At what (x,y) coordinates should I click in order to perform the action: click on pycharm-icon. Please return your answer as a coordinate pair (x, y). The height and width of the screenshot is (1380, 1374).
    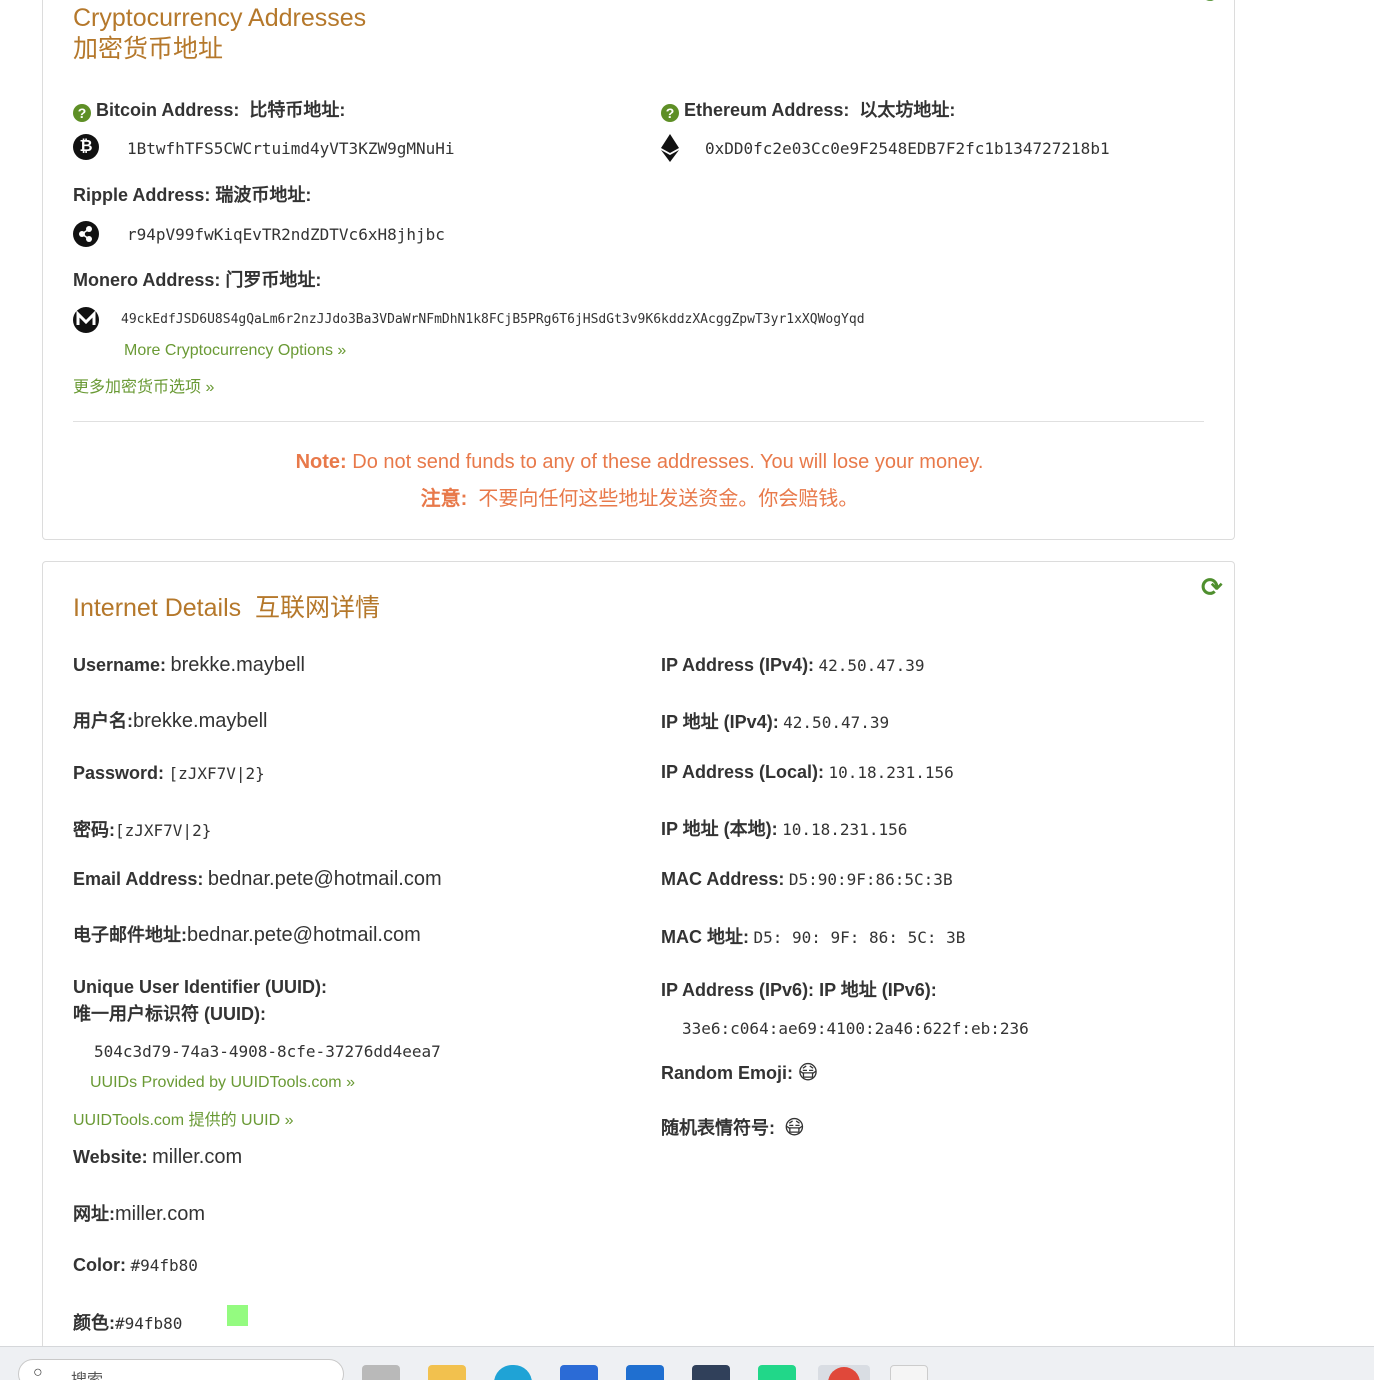
    Looking at the image, I should click on (777, 1372).